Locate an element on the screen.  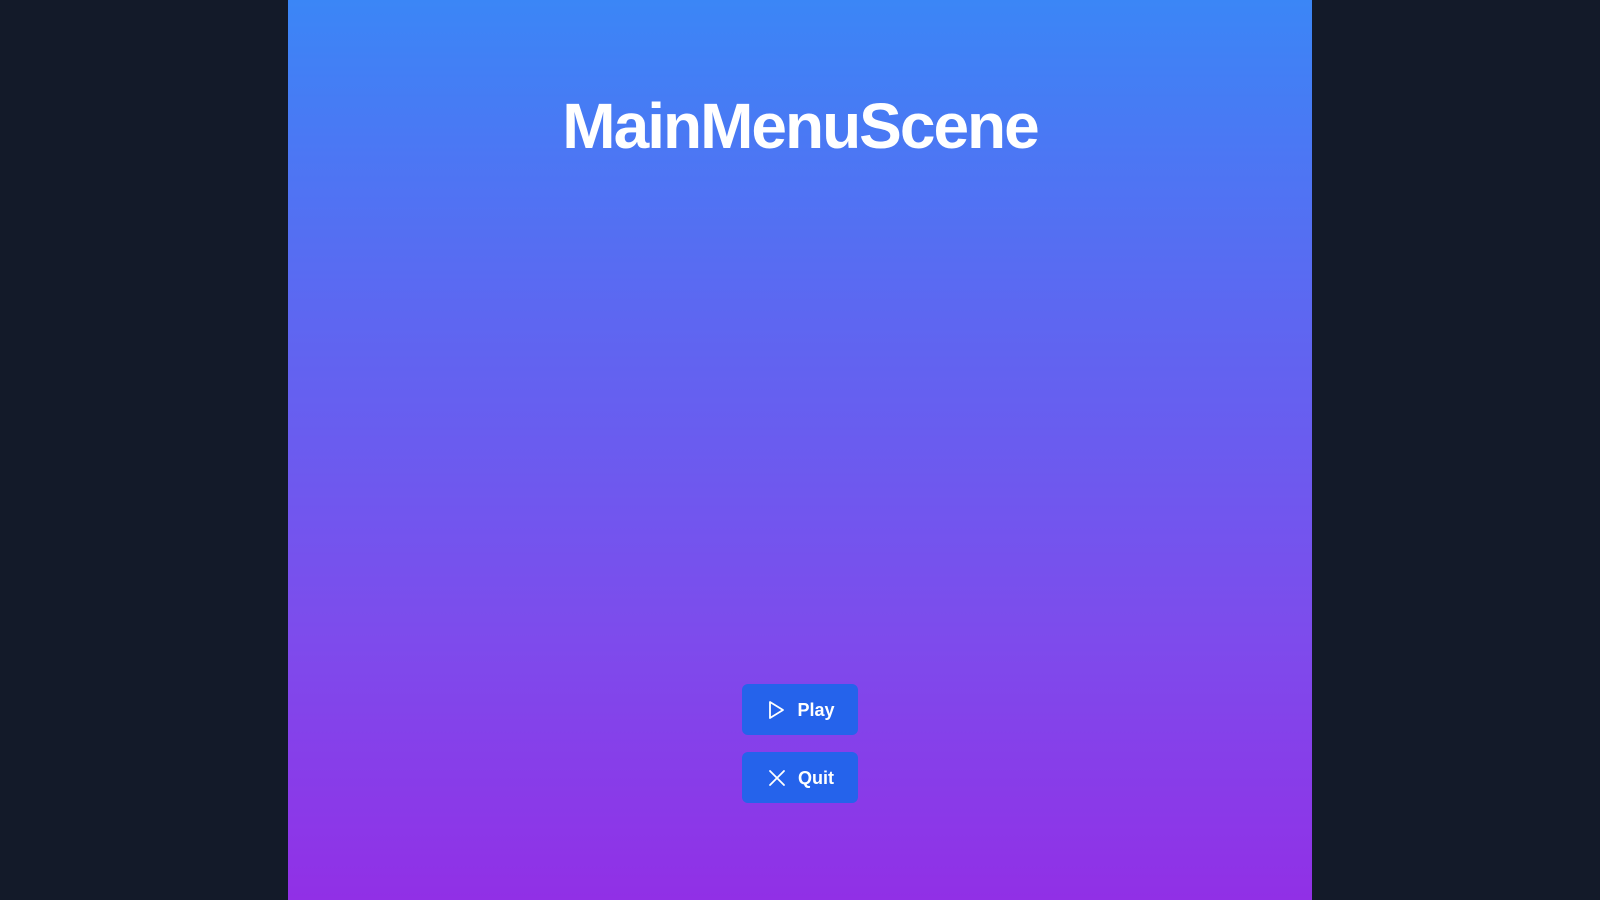
quit-button: Quit is located at coordinates (800, 777).